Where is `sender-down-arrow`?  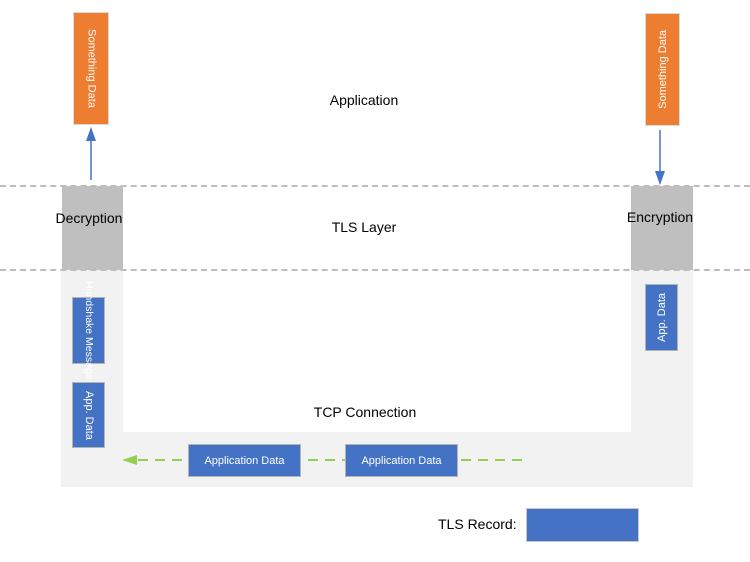 sender-down-arrow is located at coordinates (660, 157).